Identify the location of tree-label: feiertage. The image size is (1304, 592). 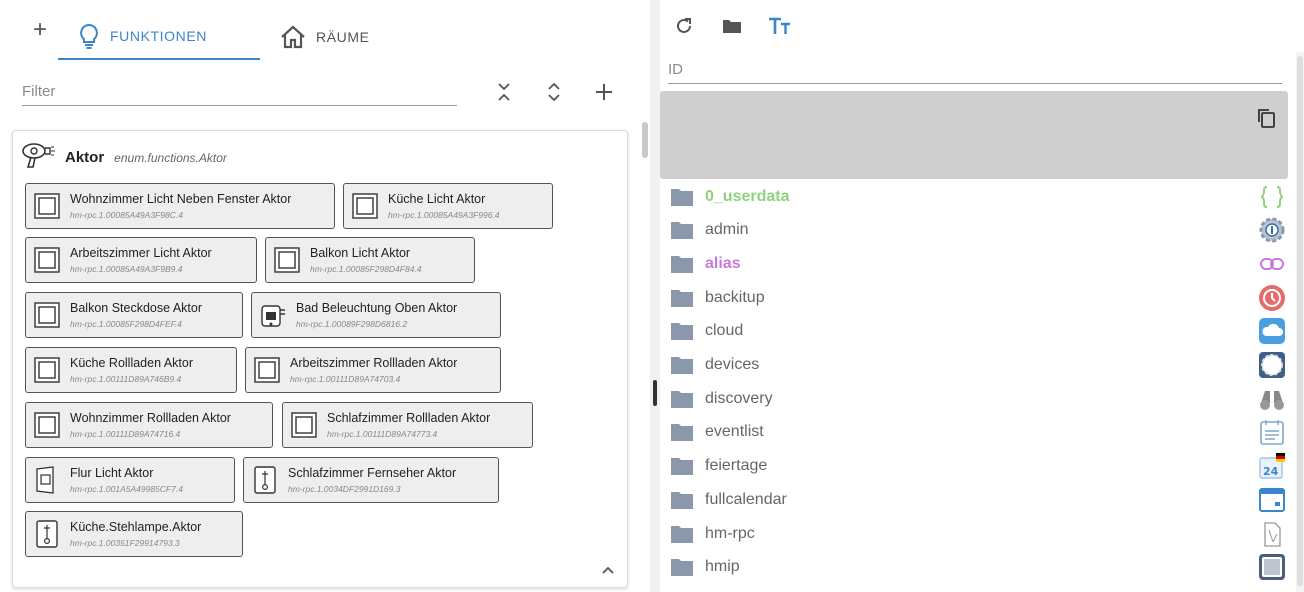
(736, 466).